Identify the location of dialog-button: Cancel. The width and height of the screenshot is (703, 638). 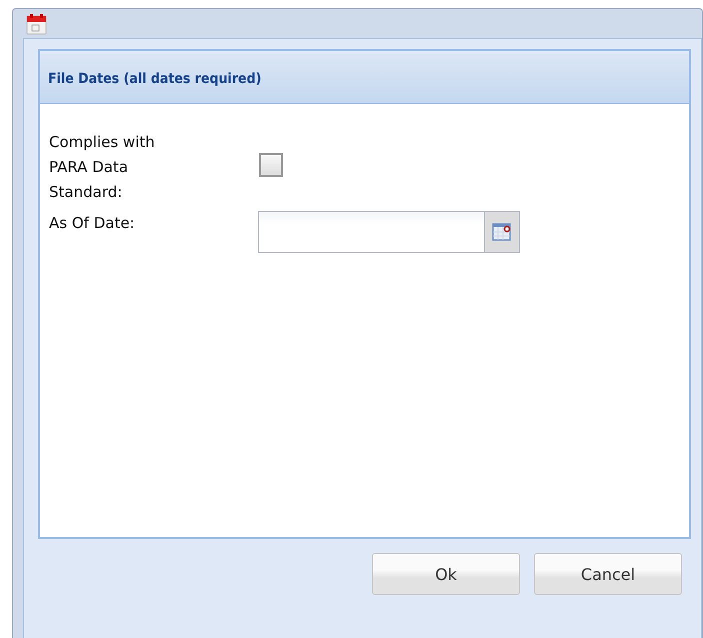
(608, 574).